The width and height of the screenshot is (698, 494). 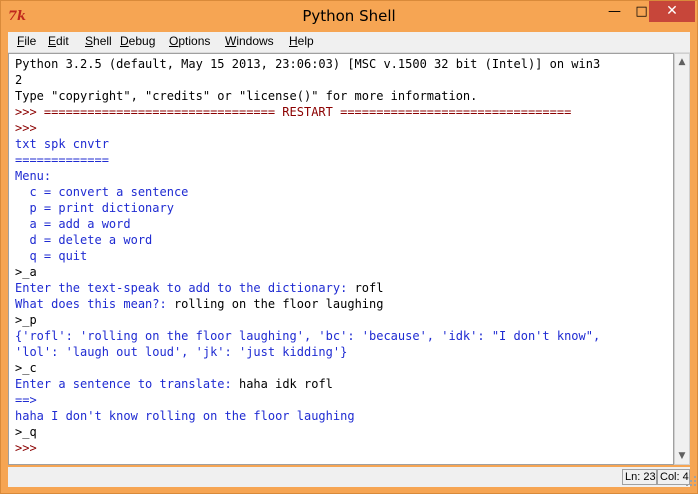 I want to click on prompt-text: Enter a sentence to translate:, so click(x=127, y=384).